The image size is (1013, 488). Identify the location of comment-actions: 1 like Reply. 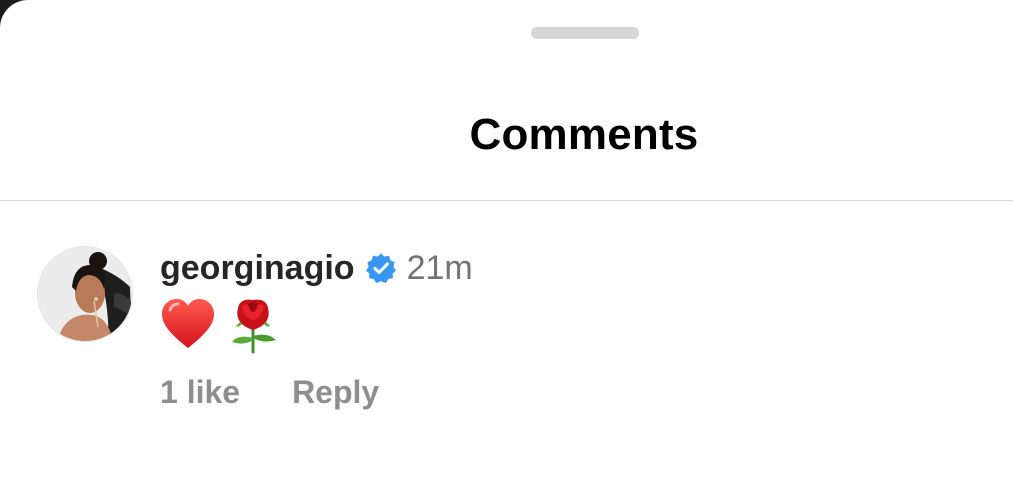
(269, 392).